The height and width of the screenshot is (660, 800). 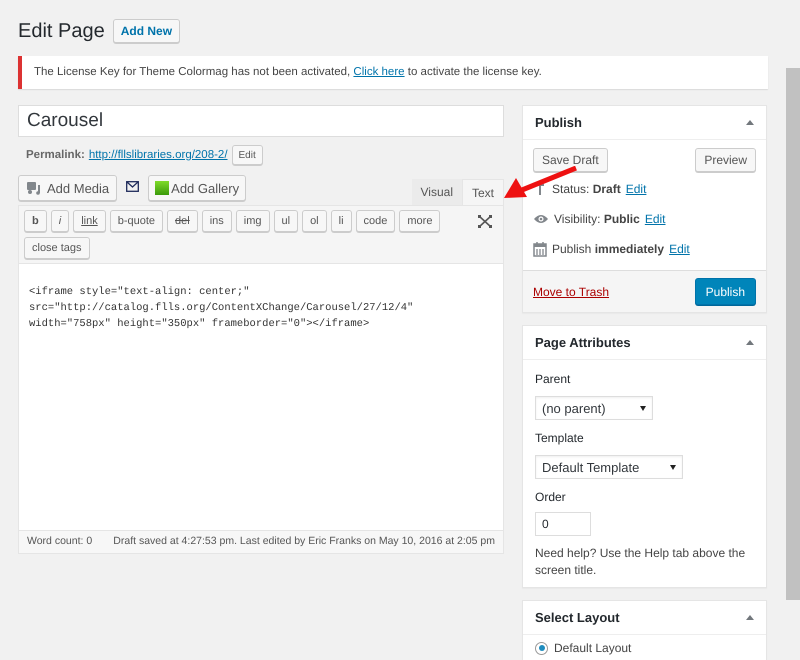 I want to click on add-new-button: Add New, so click(x=146, y=31).